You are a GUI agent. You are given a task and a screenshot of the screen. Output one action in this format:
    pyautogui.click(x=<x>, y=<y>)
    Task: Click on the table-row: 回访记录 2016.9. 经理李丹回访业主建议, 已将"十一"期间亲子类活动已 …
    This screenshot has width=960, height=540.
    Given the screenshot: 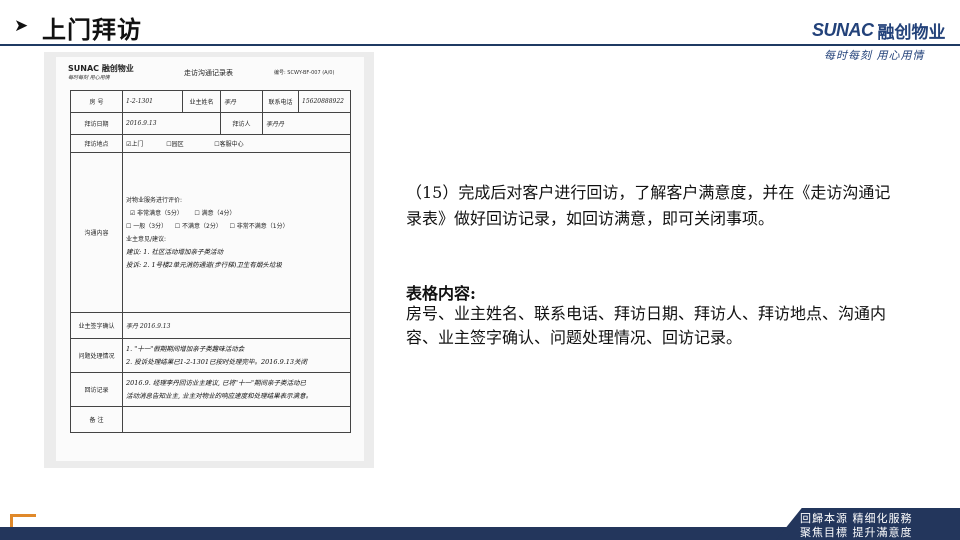 What is the action you would take?
    pyautogui.click(x=210, y=389)
    